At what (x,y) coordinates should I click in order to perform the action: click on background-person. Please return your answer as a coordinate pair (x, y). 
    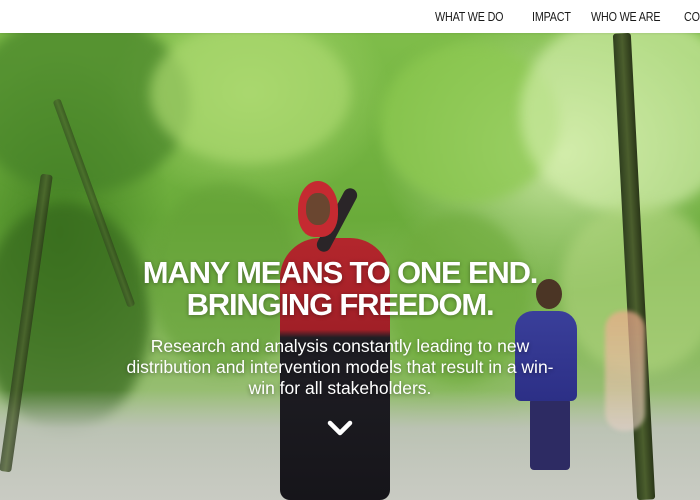
    Looking at the image, I should click on (625, 371).